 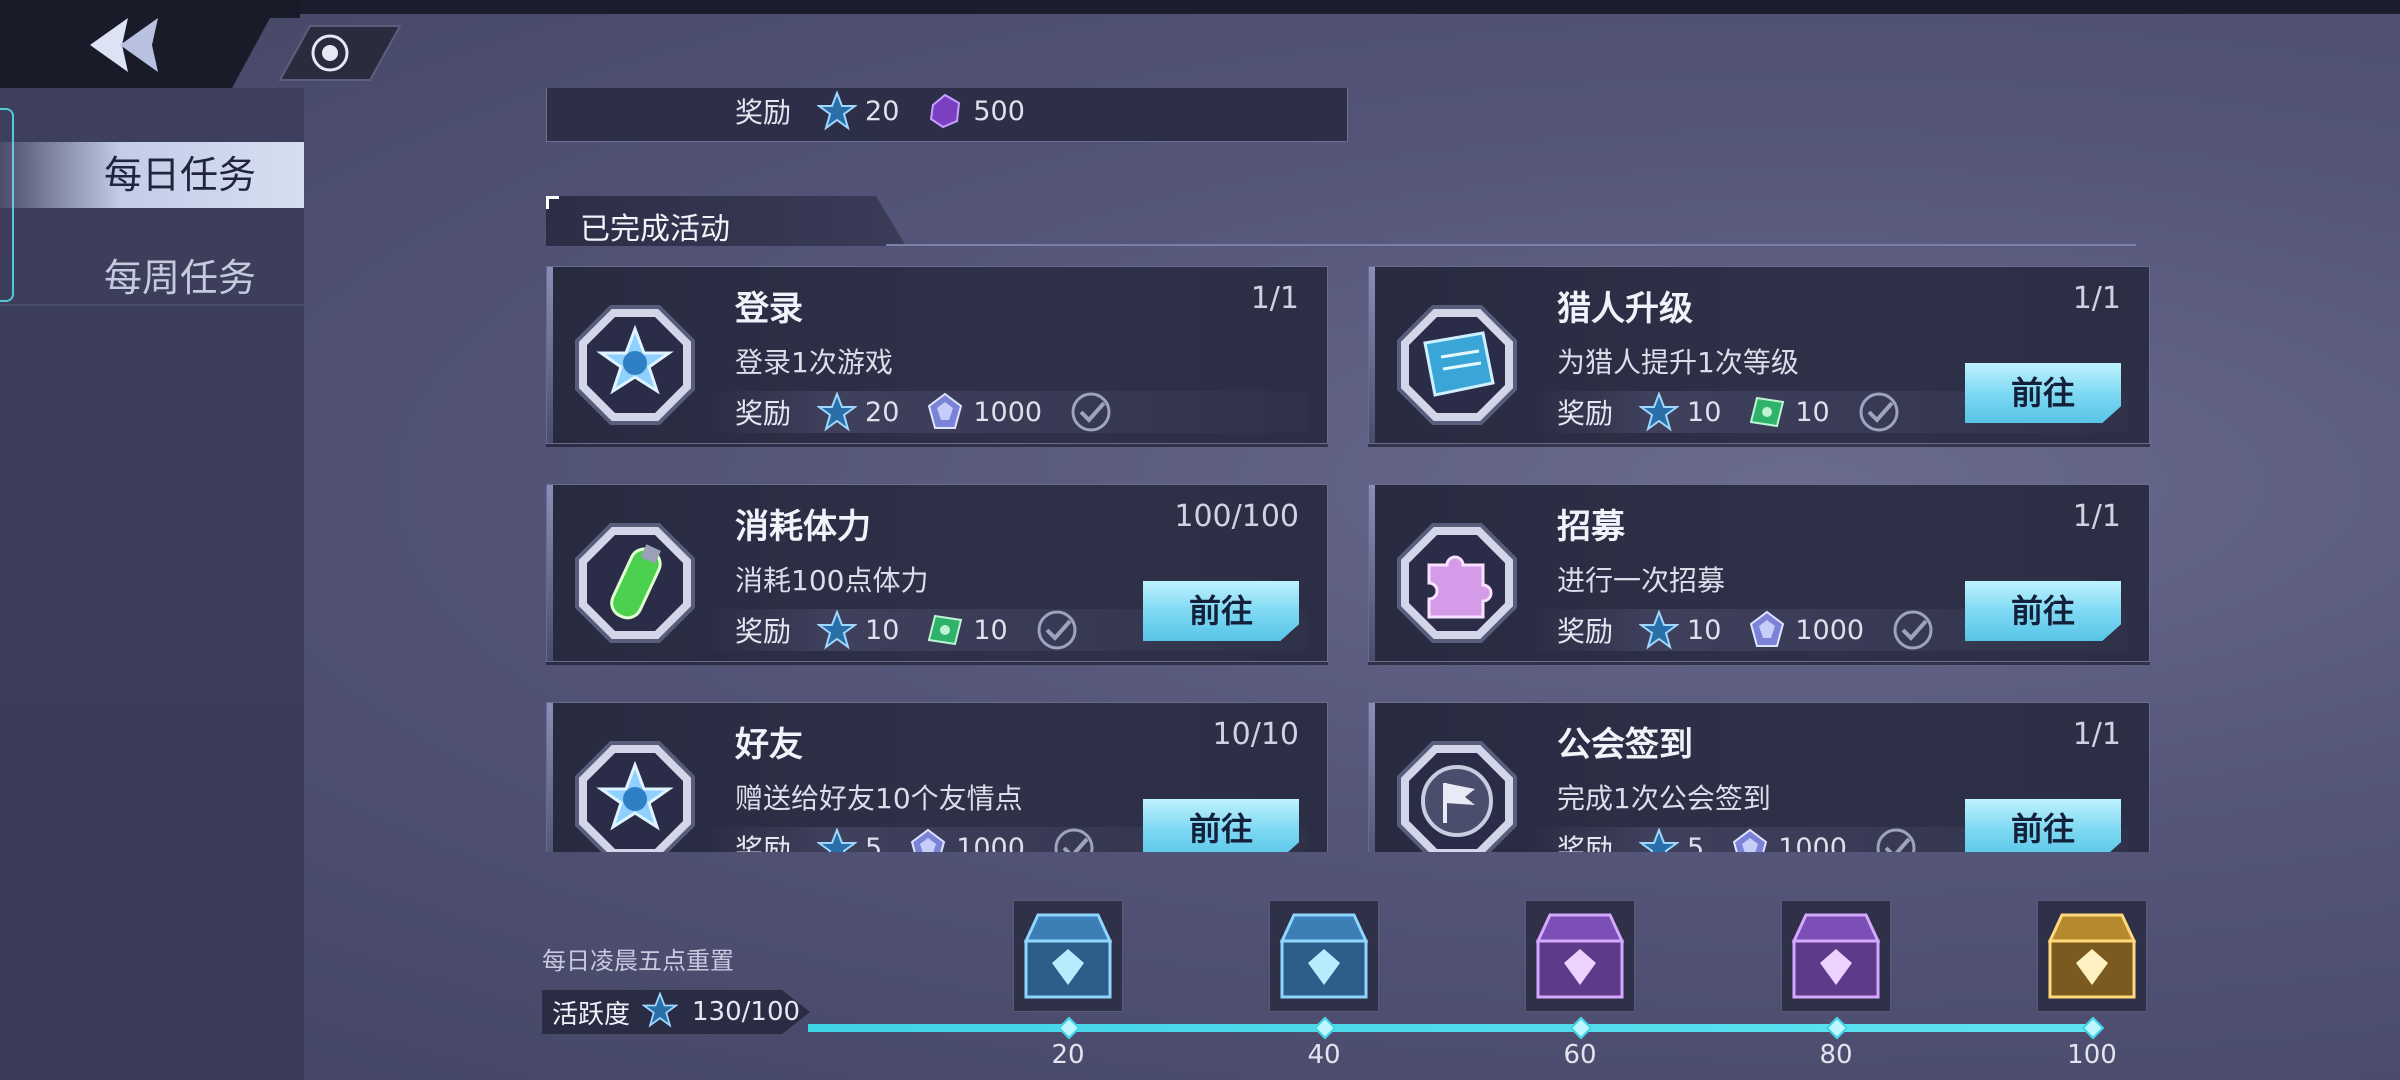 What do you see at coordinates (769, 309) in the screenshot?
I see `task-title: 登录` at bounding box center [769, 309].